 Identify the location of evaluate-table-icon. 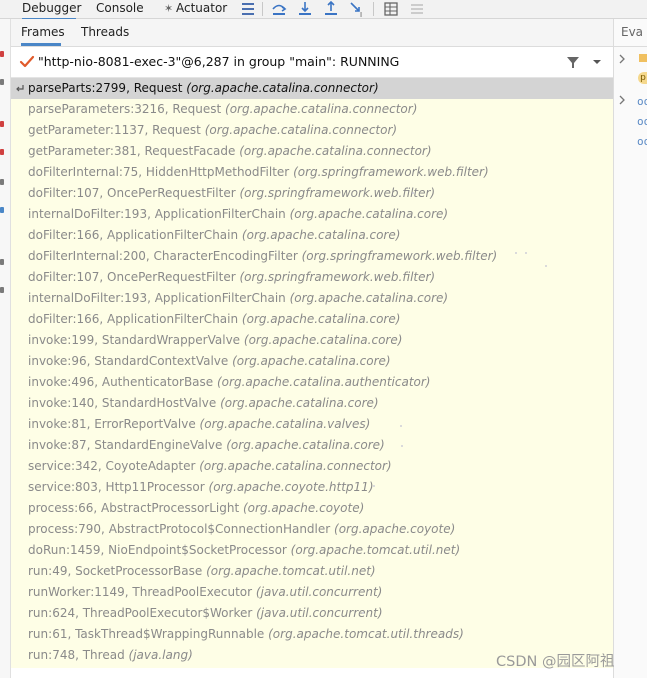
(391, 9).